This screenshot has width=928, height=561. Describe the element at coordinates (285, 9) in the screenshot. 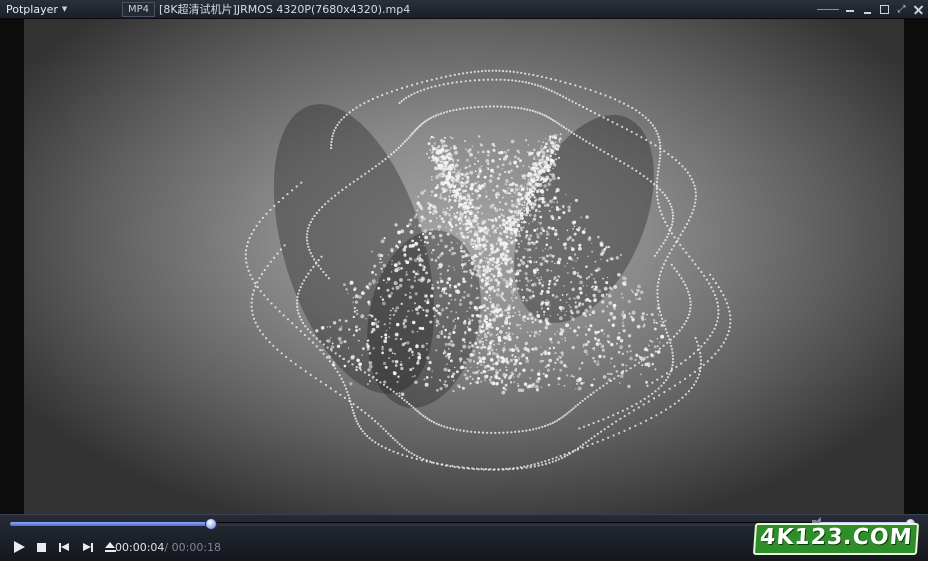

I see `file-title: [8K超清试机片]JRMOS 4320P(7680x4320).mp4` at that location.